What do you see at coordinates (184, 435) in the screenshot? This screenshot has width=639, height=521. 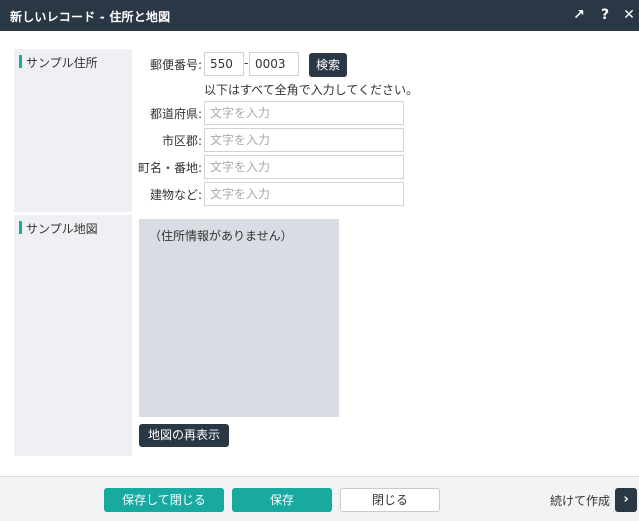 I see `map-redisplay-button: 地図の再表示` at bounding box center [184, 435].